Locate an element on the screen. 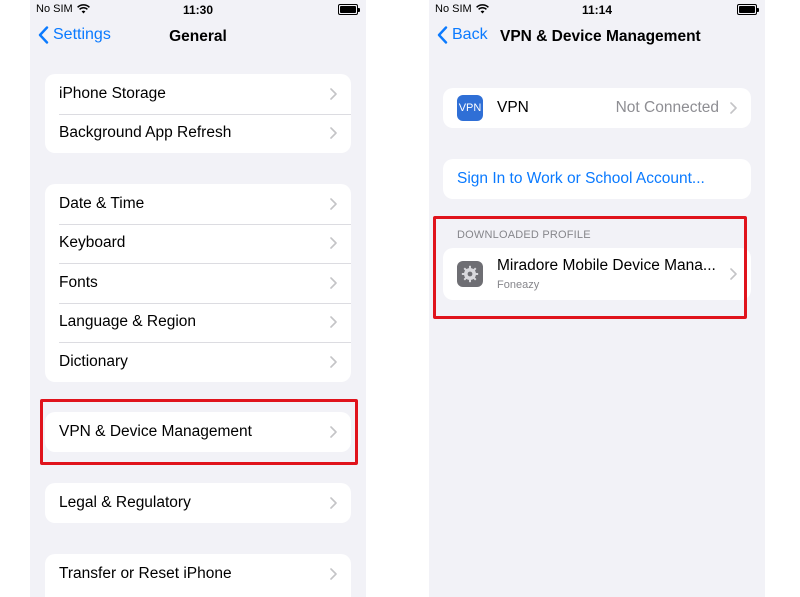 This screenshot has height=597, width=800. page-title: General is located at coordinates (198, 36).